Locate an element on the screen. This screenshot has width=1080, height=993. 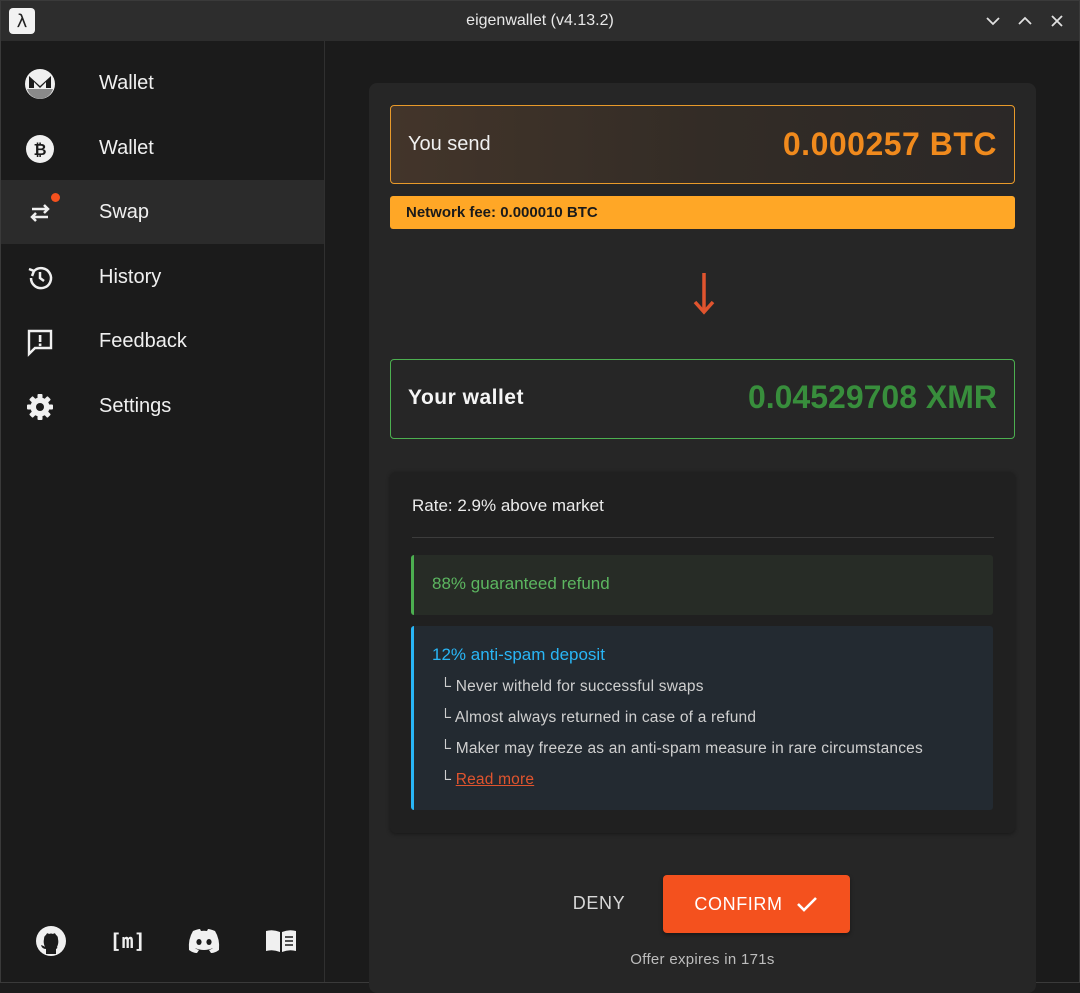
divider is located at coordinates (703, 537).